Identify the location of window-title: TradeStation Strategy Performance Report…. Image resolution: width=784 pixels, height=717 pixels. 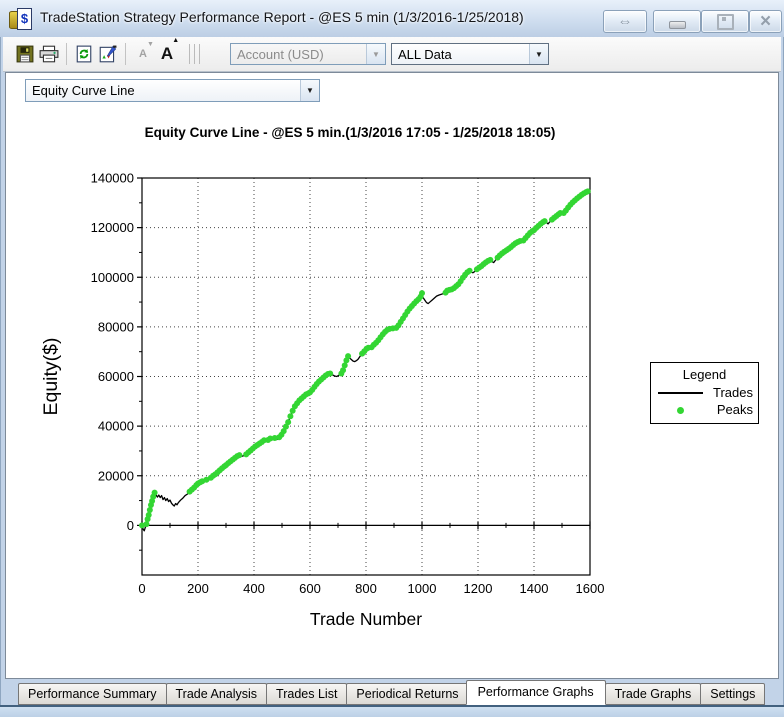
(282, 17).